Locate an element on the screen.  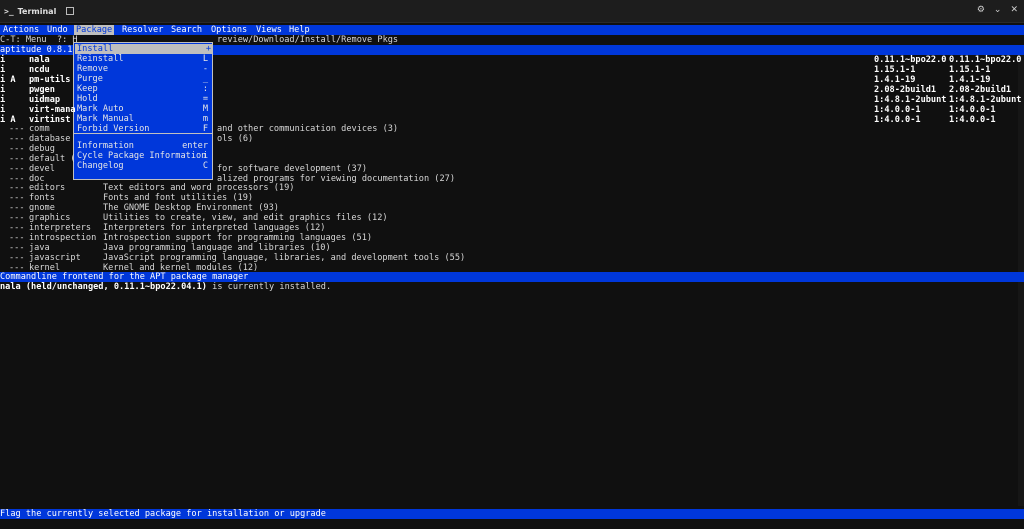
package-name: pwgen is located at coordinates (42, 90).